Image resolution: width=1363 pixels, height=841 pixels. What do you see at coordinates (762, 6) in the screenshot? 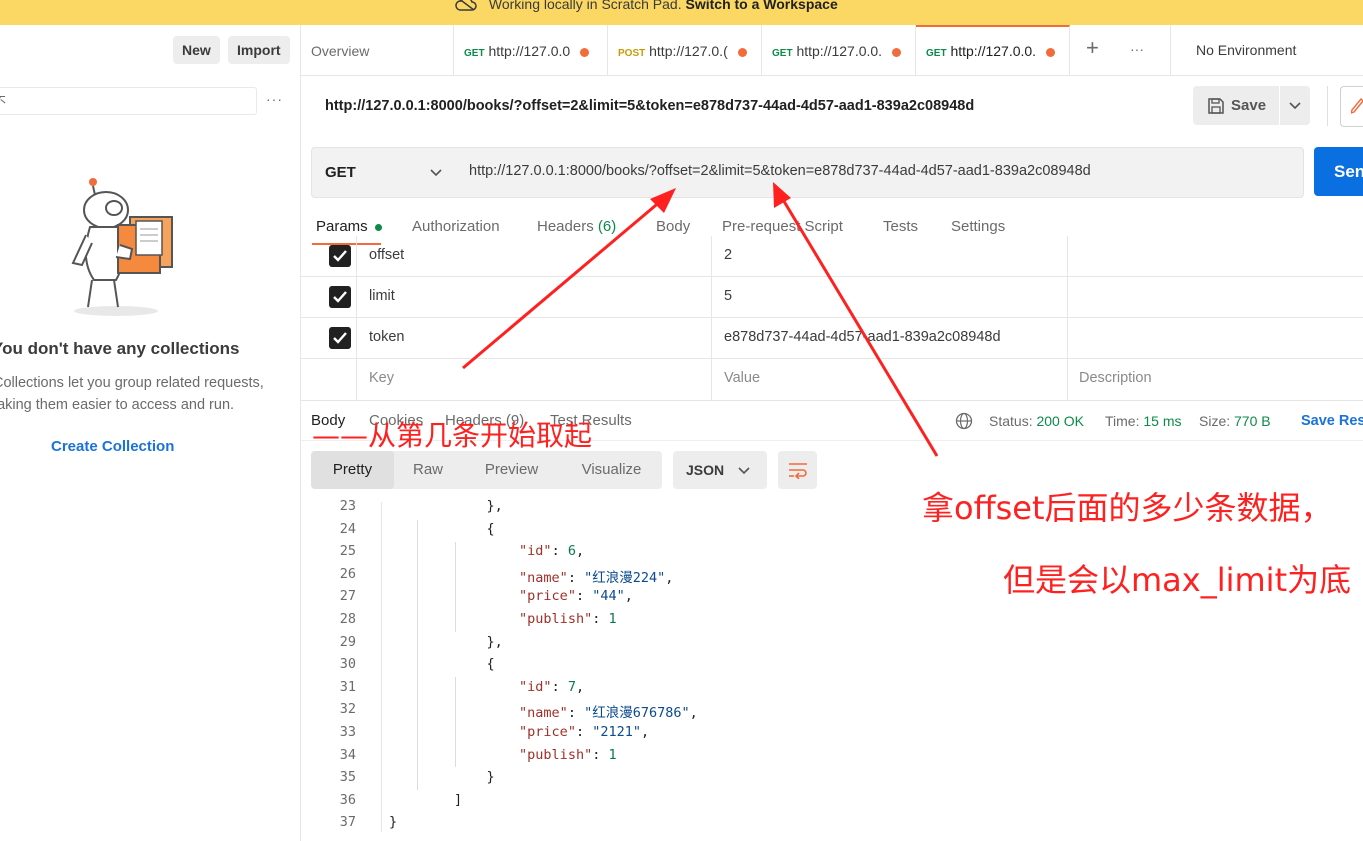
I see `switch-workspace-link: Switch to a Workspace` at bounding box center [762, 6].